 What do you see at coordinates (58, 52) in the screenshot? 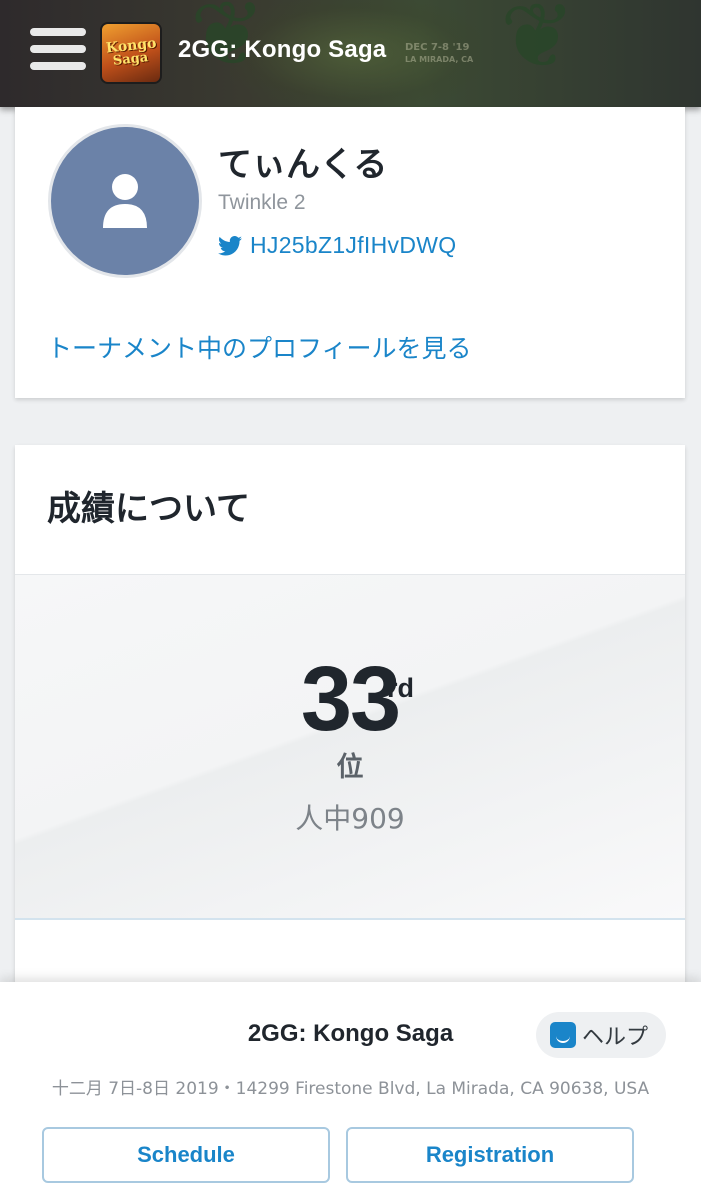
I see `hamburger-menu-icon` at bounding box center [58, 52].